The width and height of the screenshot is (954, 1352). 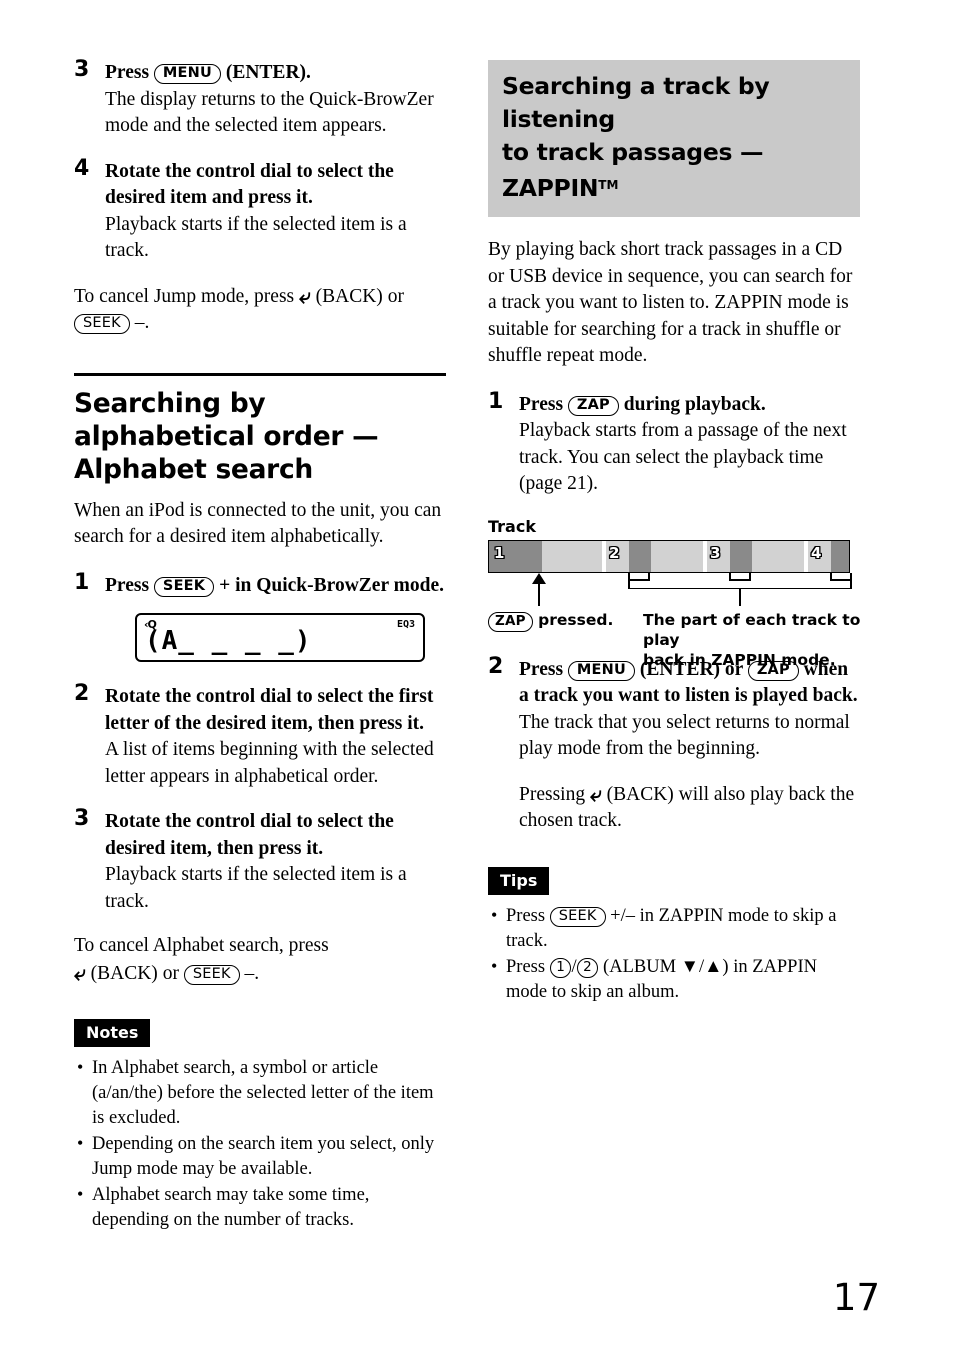 What do you see at coordinates (393, 296) in the screenshot?
I see `cancel-jump-text-2: or` at bounding box center [393, 296].